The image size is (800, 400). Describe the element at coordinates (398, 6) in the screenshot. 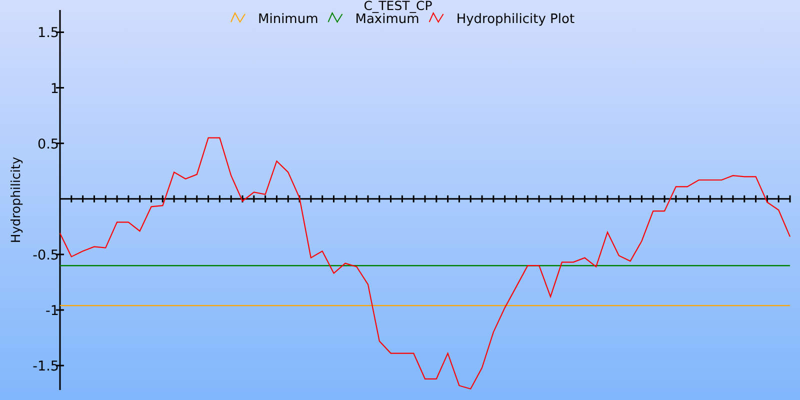

I see `chart-title: C_TEST_CP` at that location.